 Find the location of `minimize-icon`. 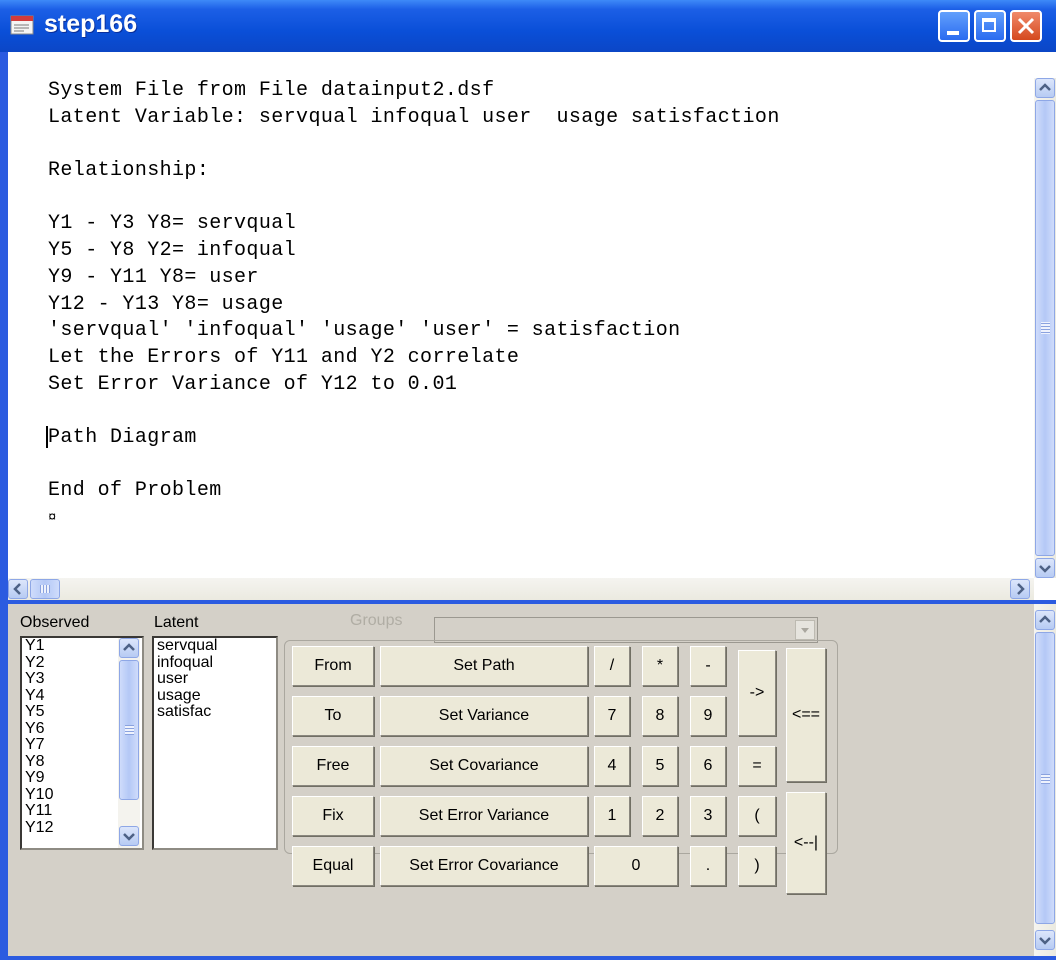

minimize-icon is located at coordinates (953, 33).